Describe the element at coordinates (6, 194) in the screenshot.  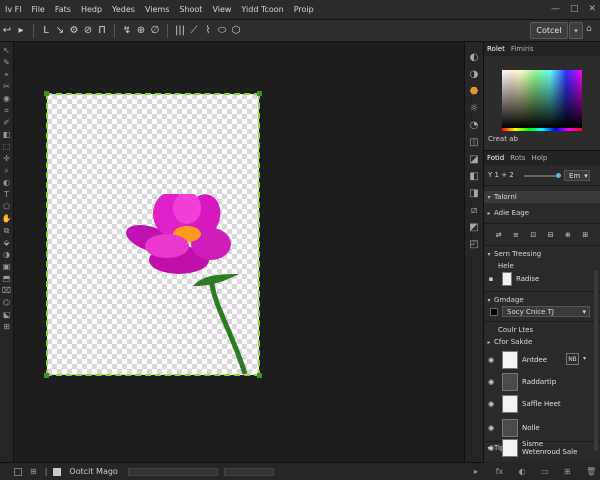
I see `tool-icon-12: T` at that location.